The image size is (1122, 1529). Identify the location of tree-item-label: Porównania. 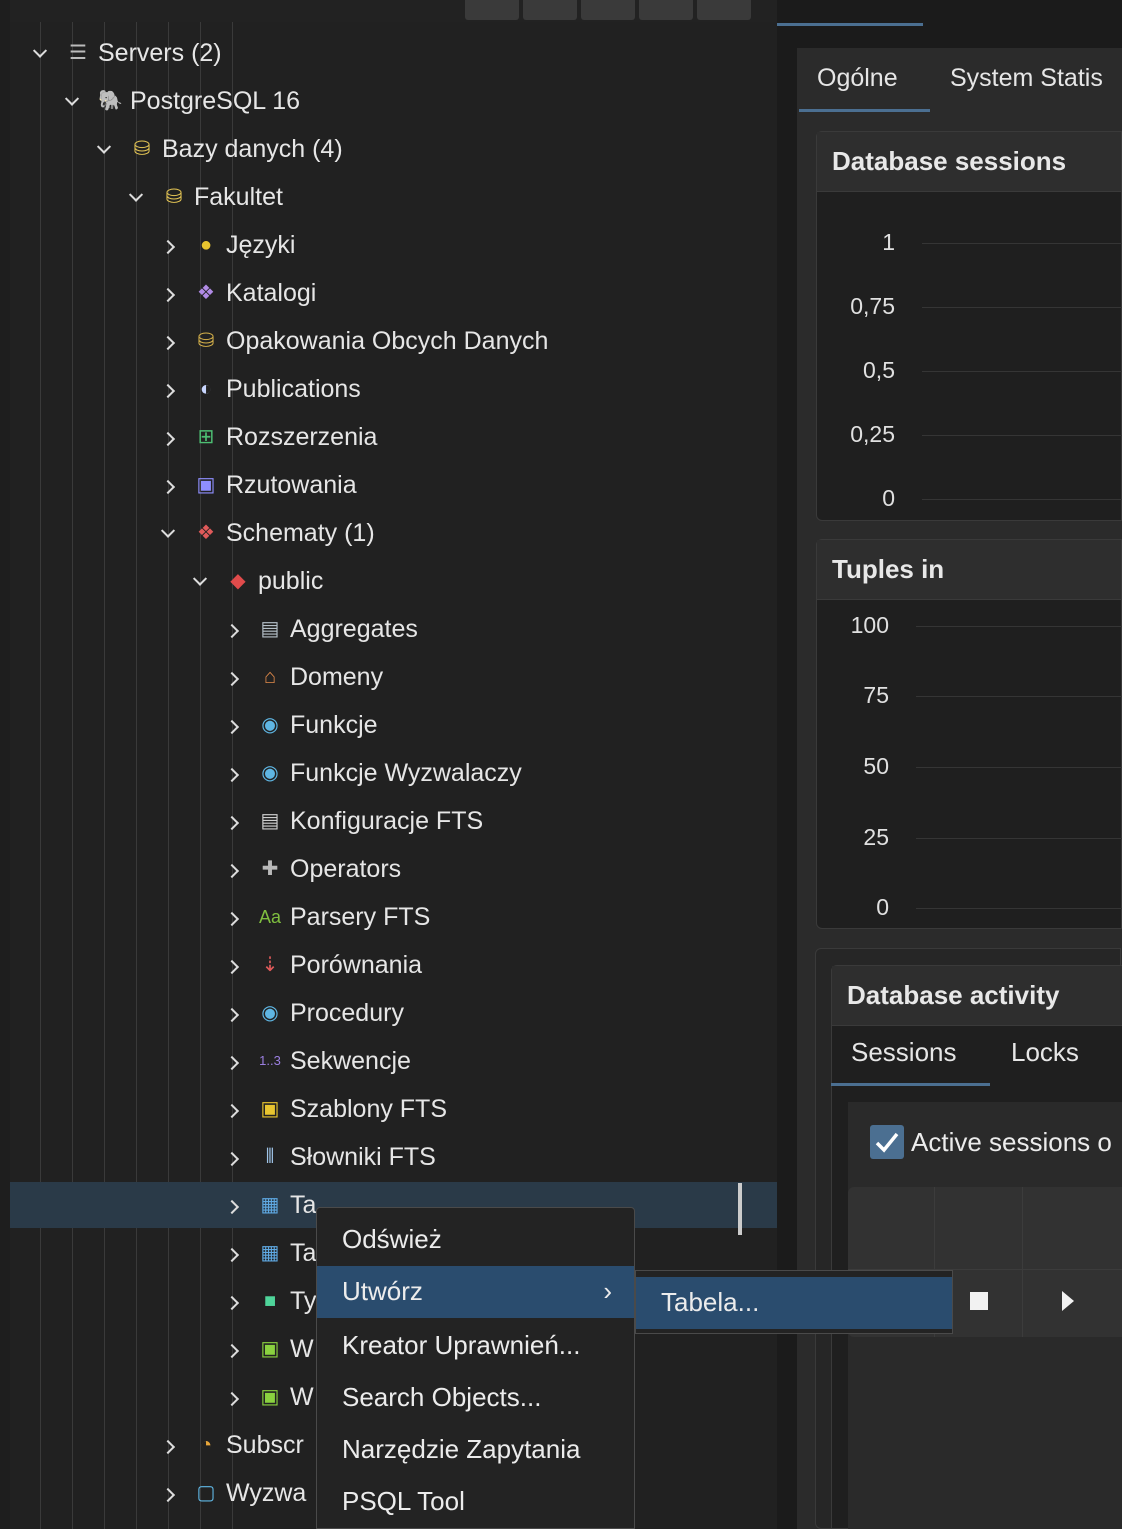
(356, 965).